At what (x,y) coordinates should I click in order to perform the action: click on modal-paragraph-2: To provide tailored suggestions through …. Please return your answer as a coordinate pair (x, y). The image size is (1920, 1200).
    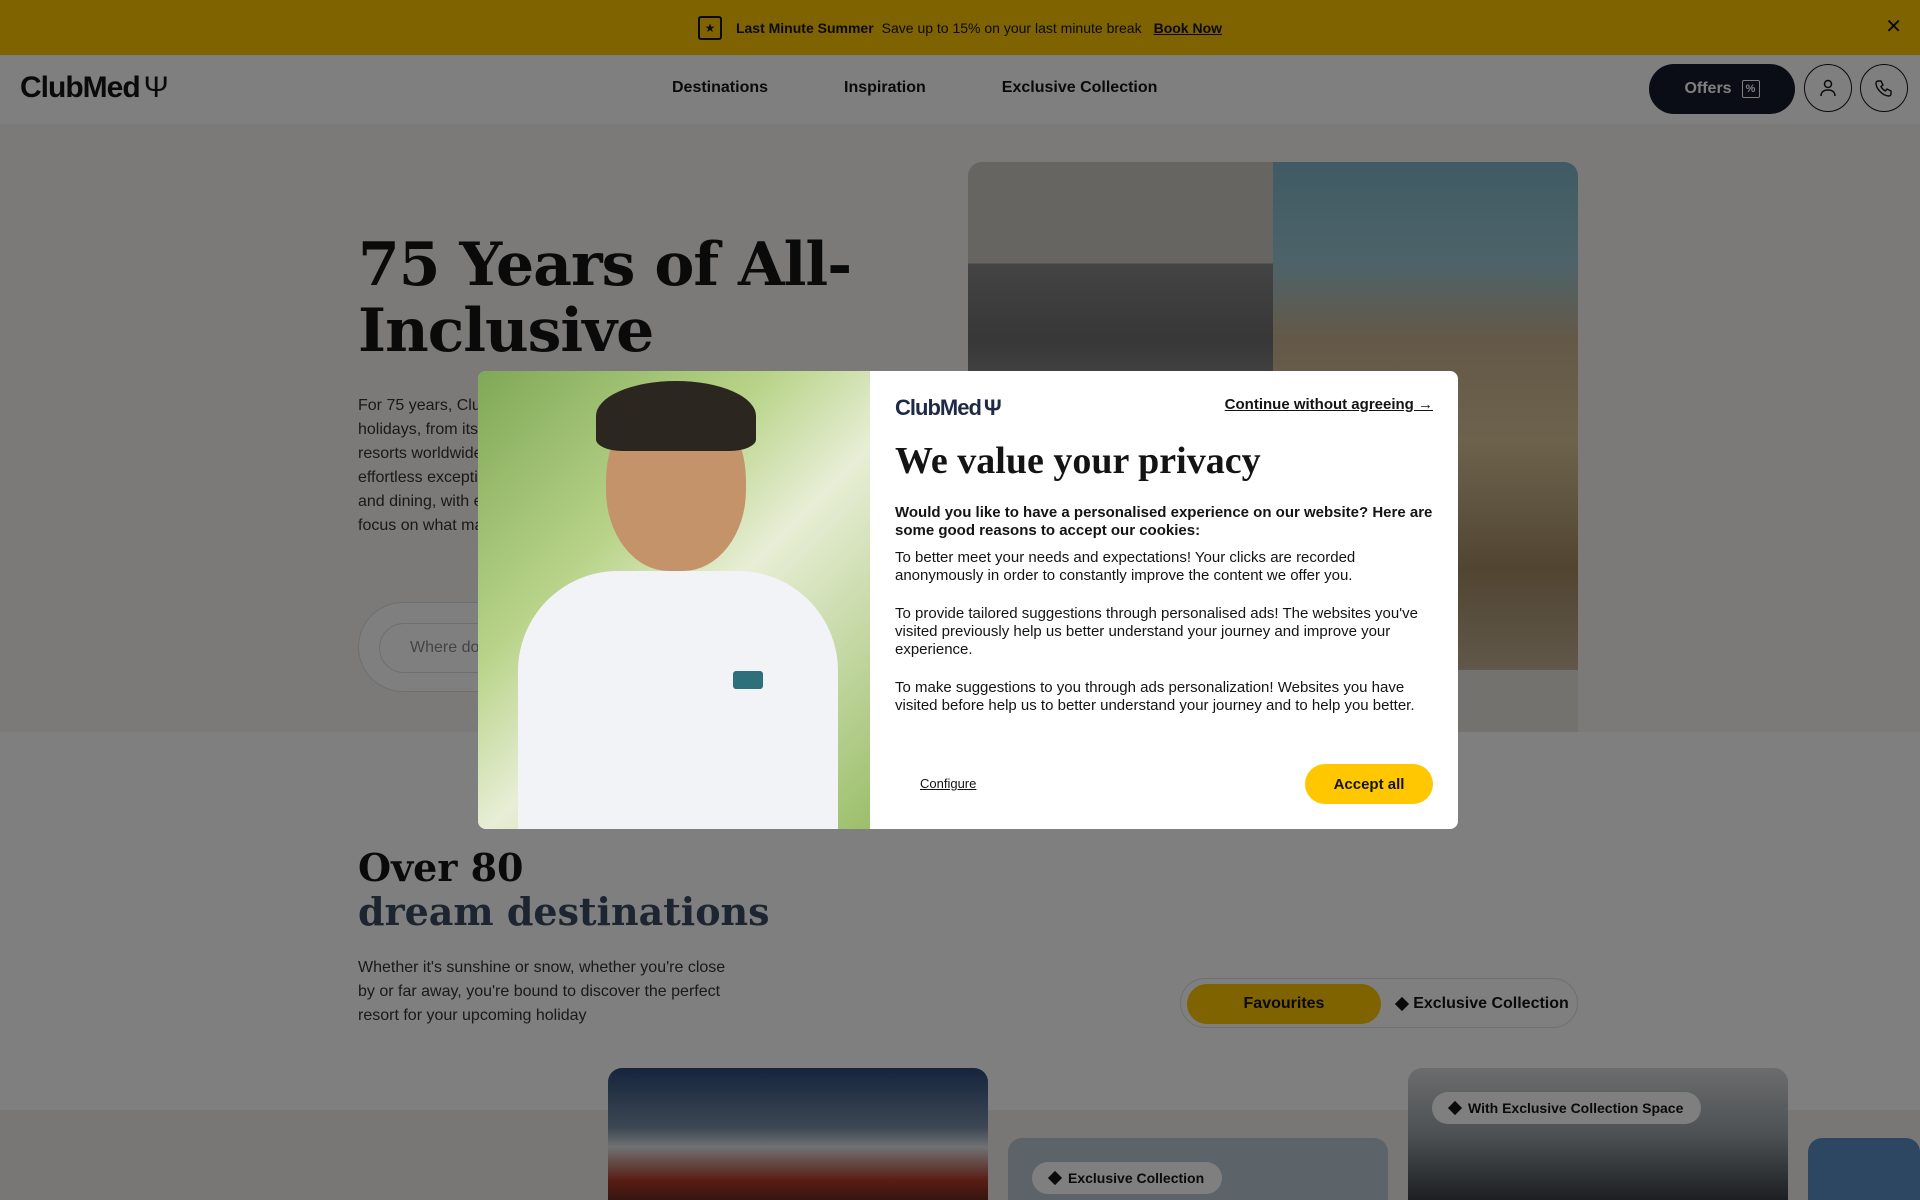
    Looking at the image, I should click on (1156, 631).